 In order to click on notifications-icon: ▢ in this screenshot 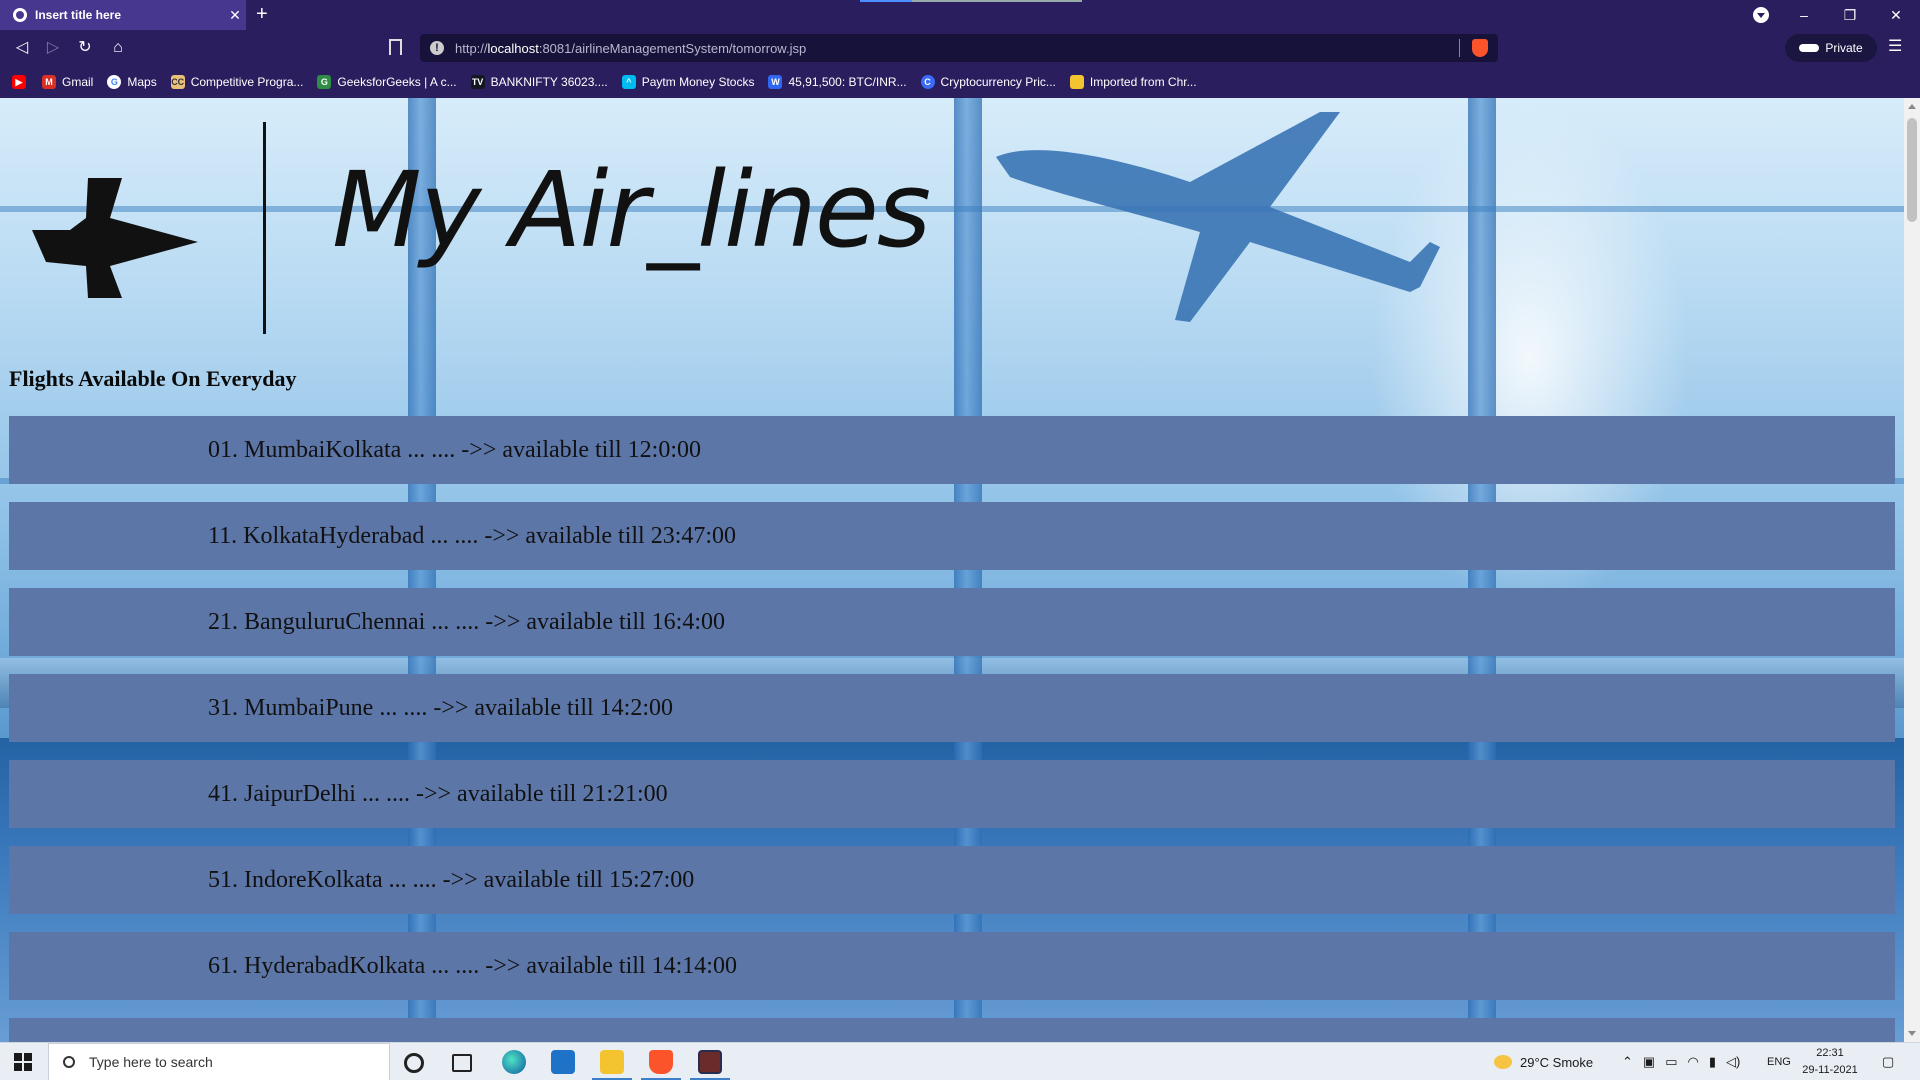, I will do `click(1888, 1061)`.